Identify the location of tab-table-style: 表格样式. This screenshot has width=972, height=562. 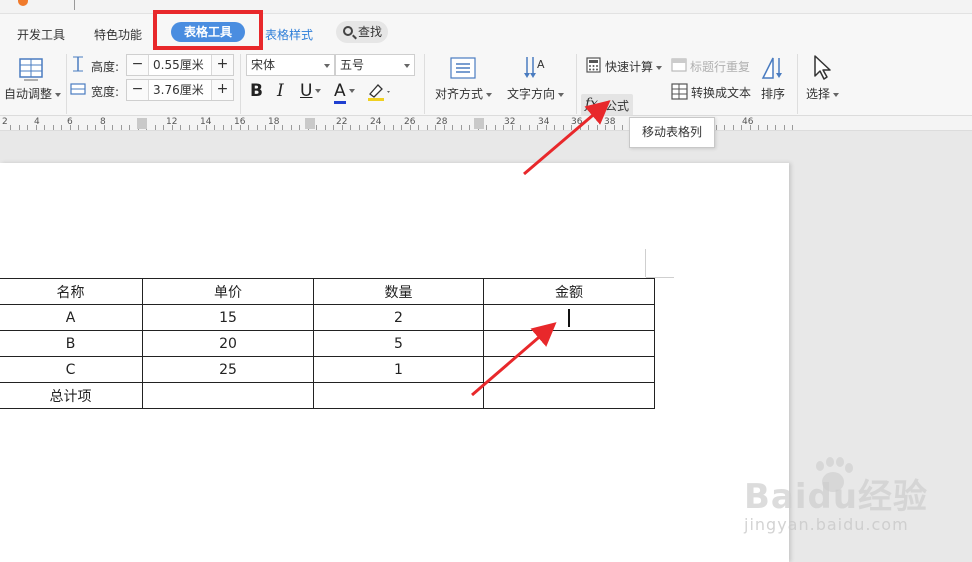
(289, 34).